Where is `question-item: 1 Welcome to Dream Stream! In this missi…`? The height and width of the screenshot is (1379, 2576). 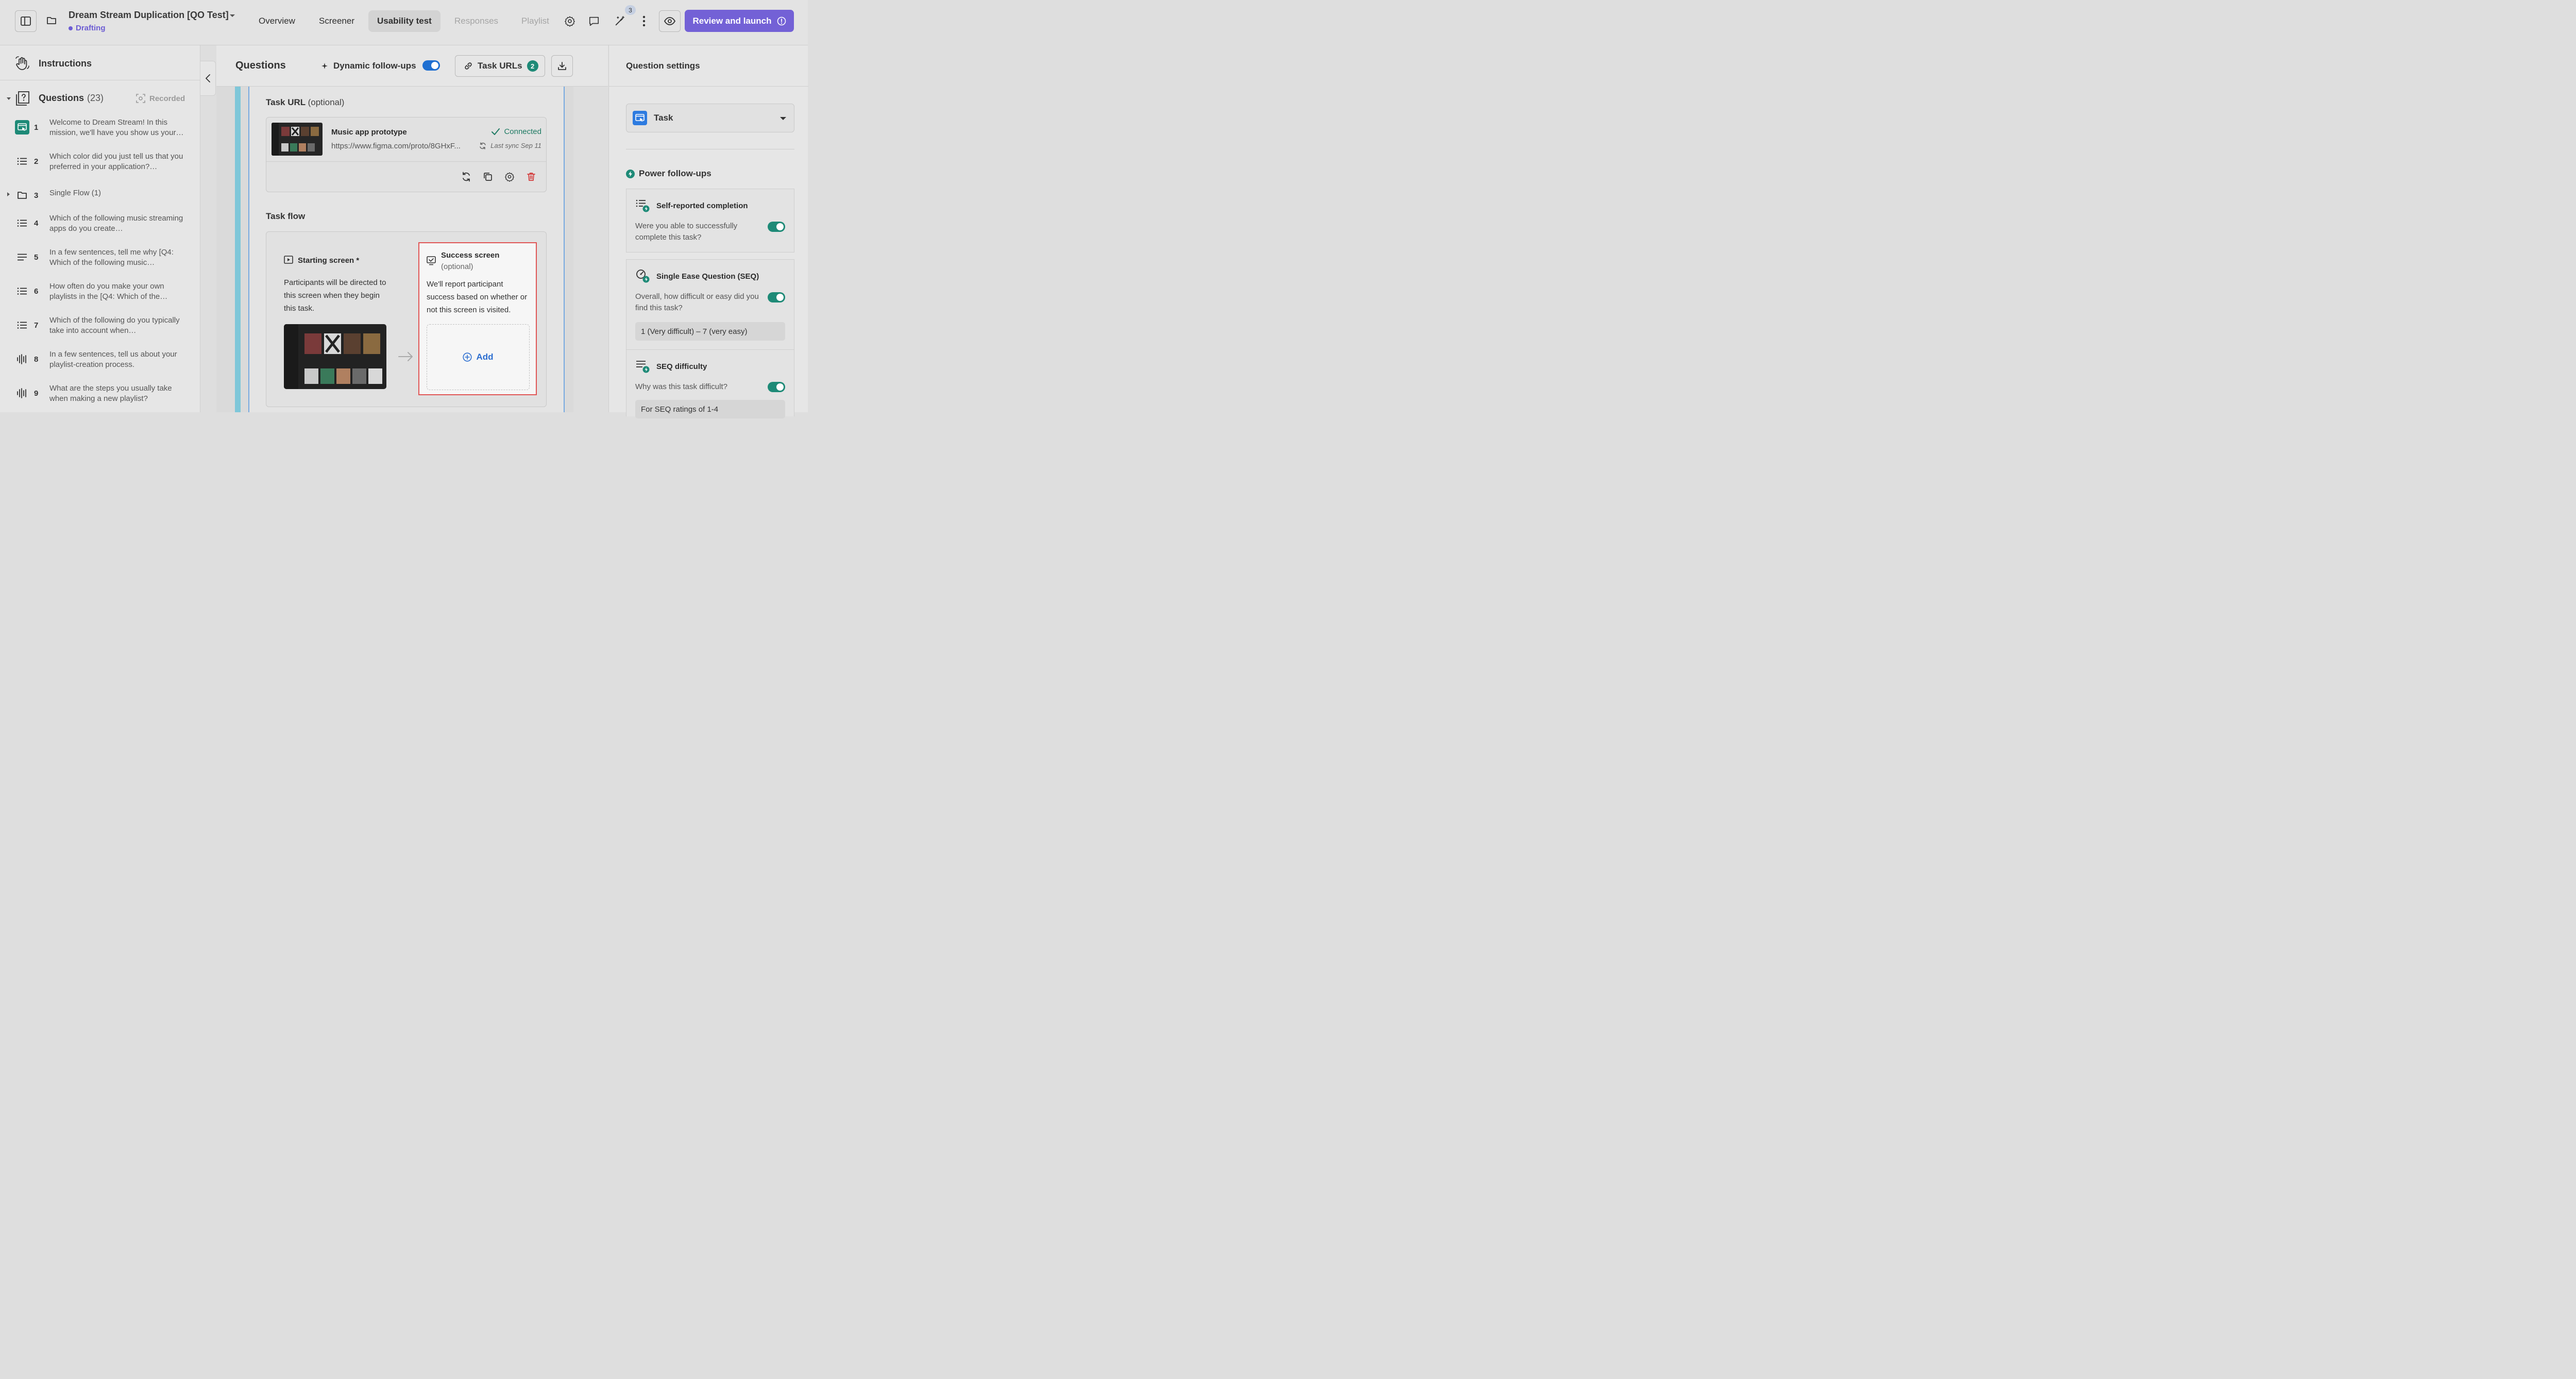
question-item: 1 Welcome to Dream Stream! In this missi… is located at coordinates (100, 132).